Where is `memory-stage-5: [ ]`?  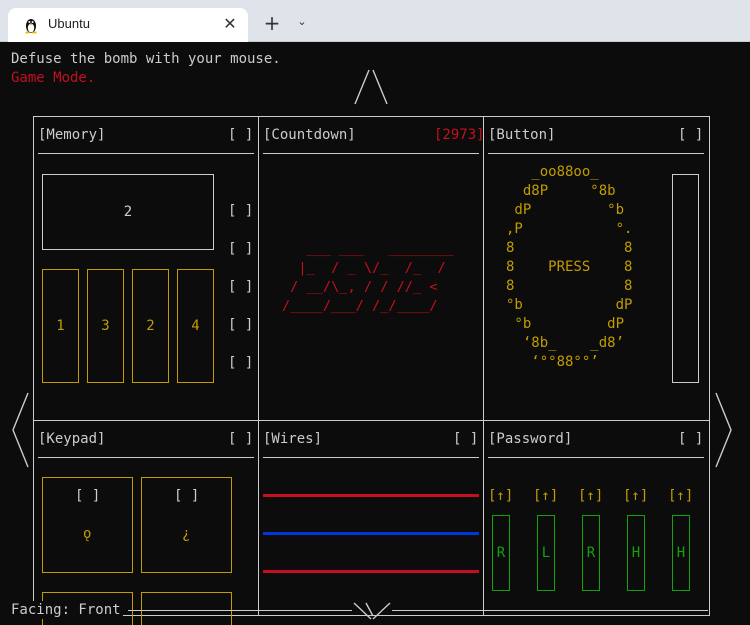
memory-stage-5: [ ] is located at coordinates (241, 363).